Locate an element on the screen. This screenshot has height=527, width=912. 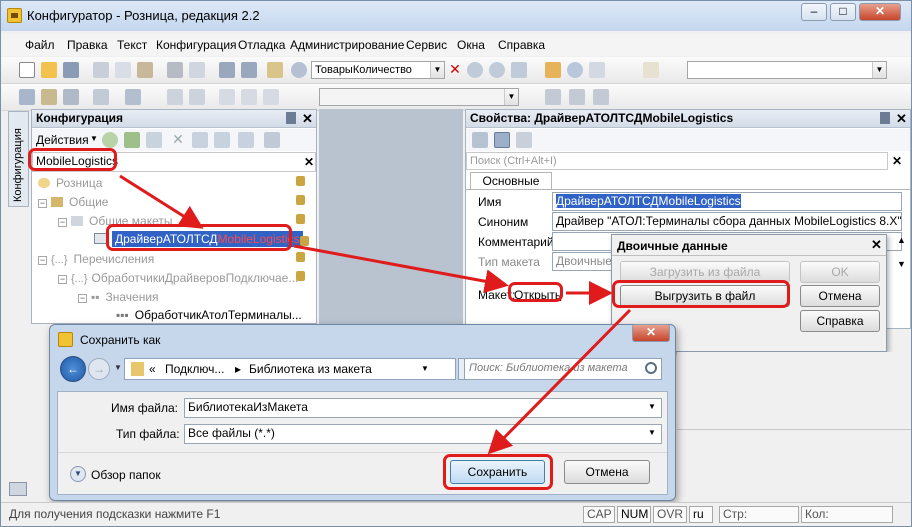
modules-icon is located at coordinates (49, 97).